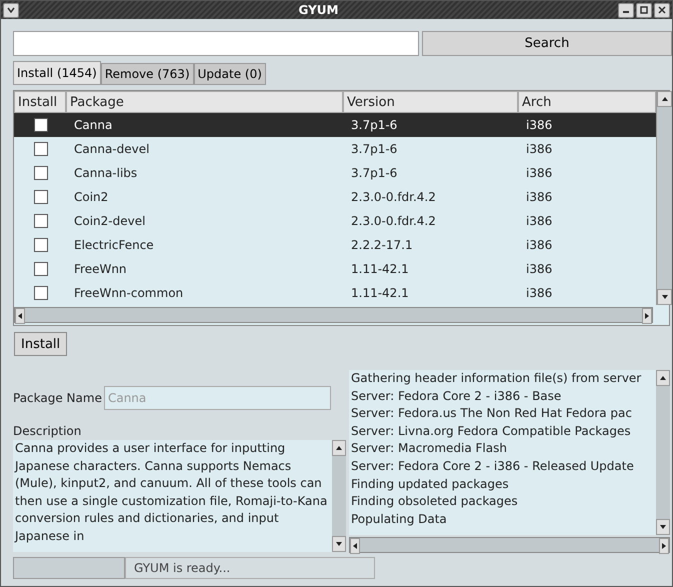 This screenshot has height=587, width=673. I want to click on log-line: Finding obsoleted packages, so click(435, 501).